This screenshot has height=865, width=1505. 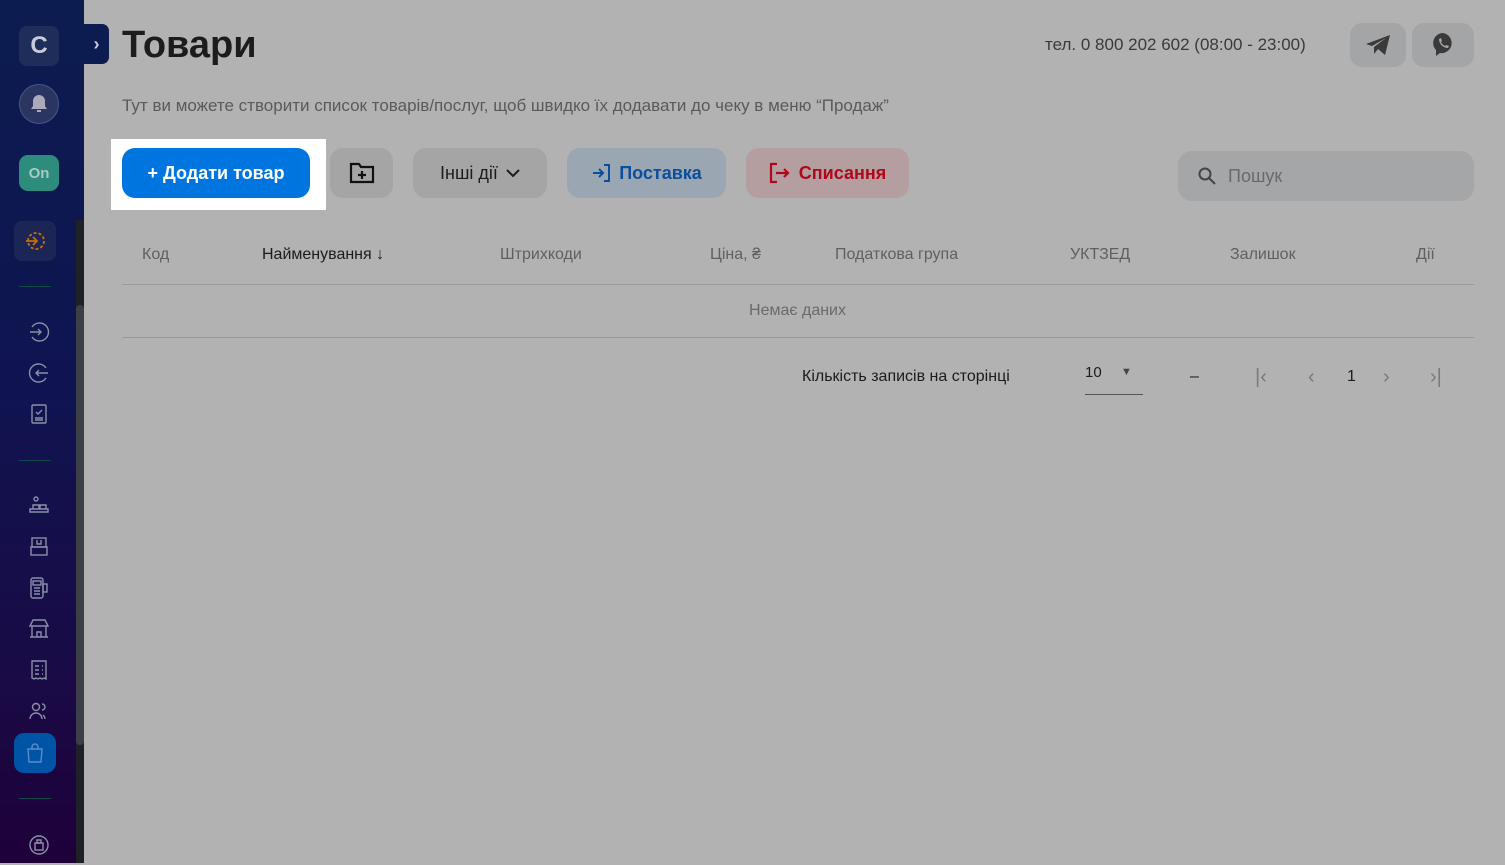 What do you see at coordinates (39, 104) in the screenshot?
I see `notifications-bell-icon` at bounding box center [39, 104].